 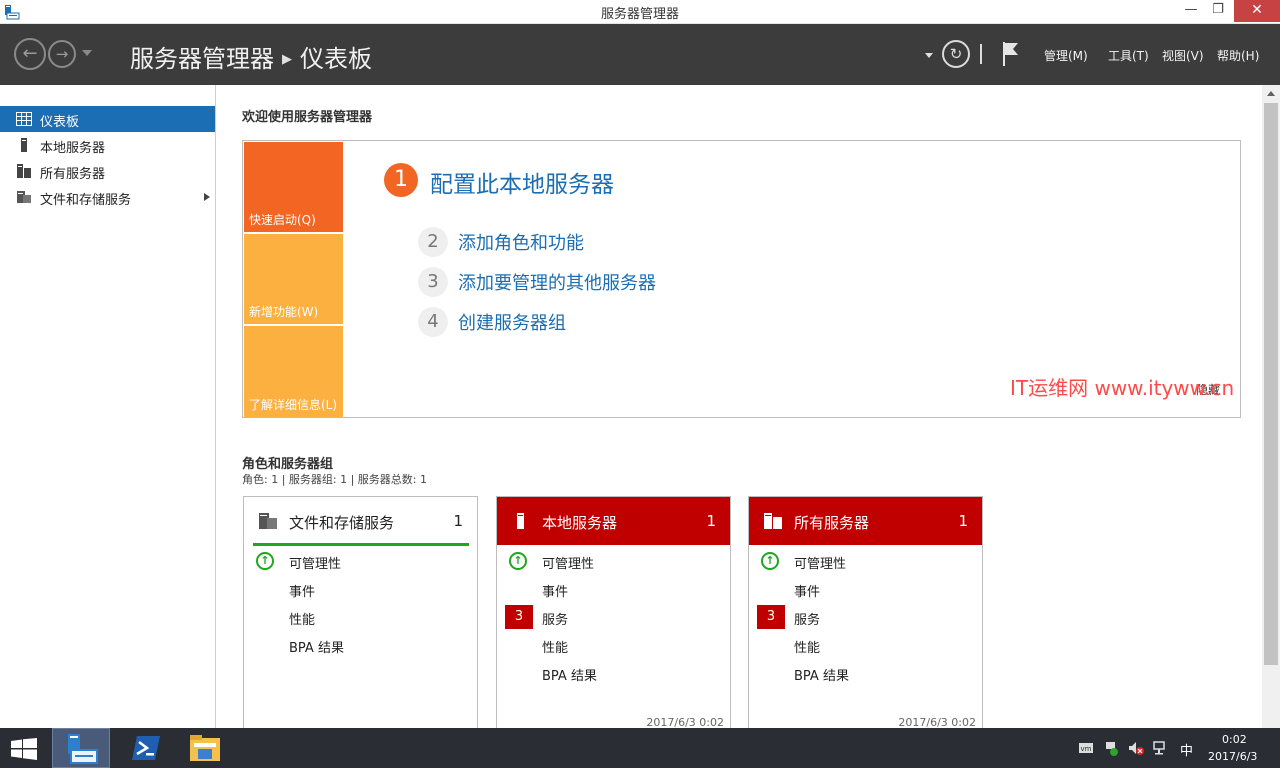 I want to click on tile-label: 快速启动(Q), so click(x=282, y=220).